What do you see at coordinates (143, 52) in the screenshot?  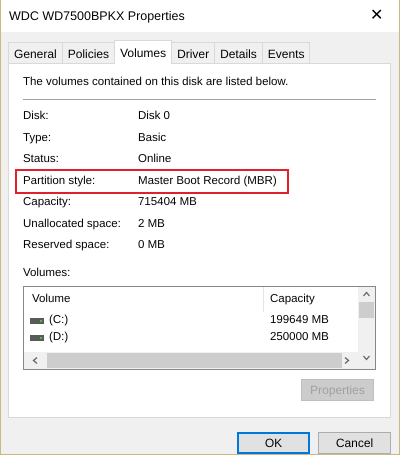 I see `tab: Volumes` at bounding box center [143, 52].